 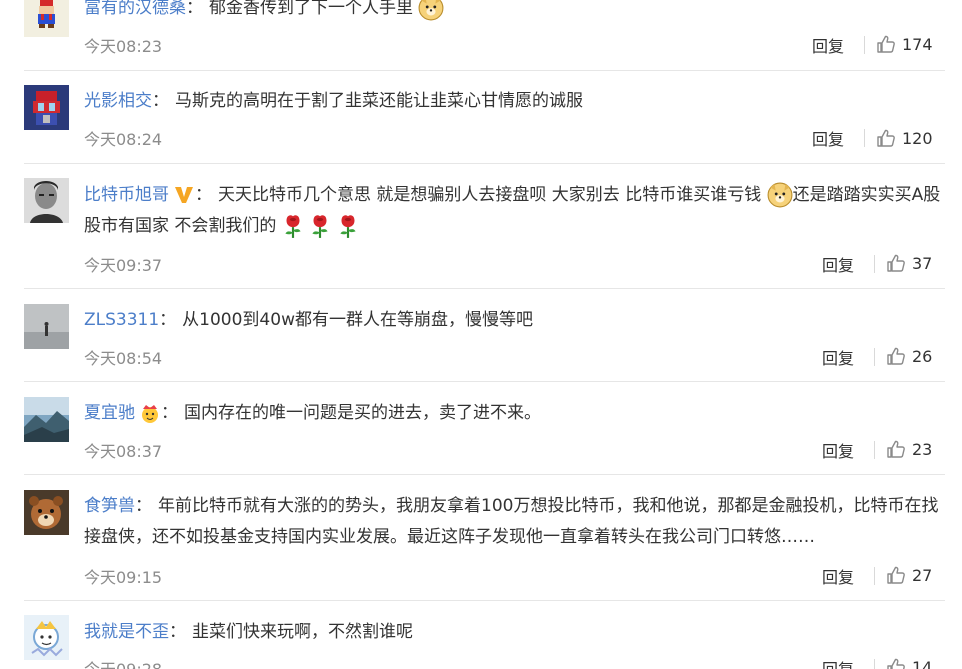 I want to click on comment-text: 韭菜们快来玩啊，不然割谁呢, so click(x=302, y=632).